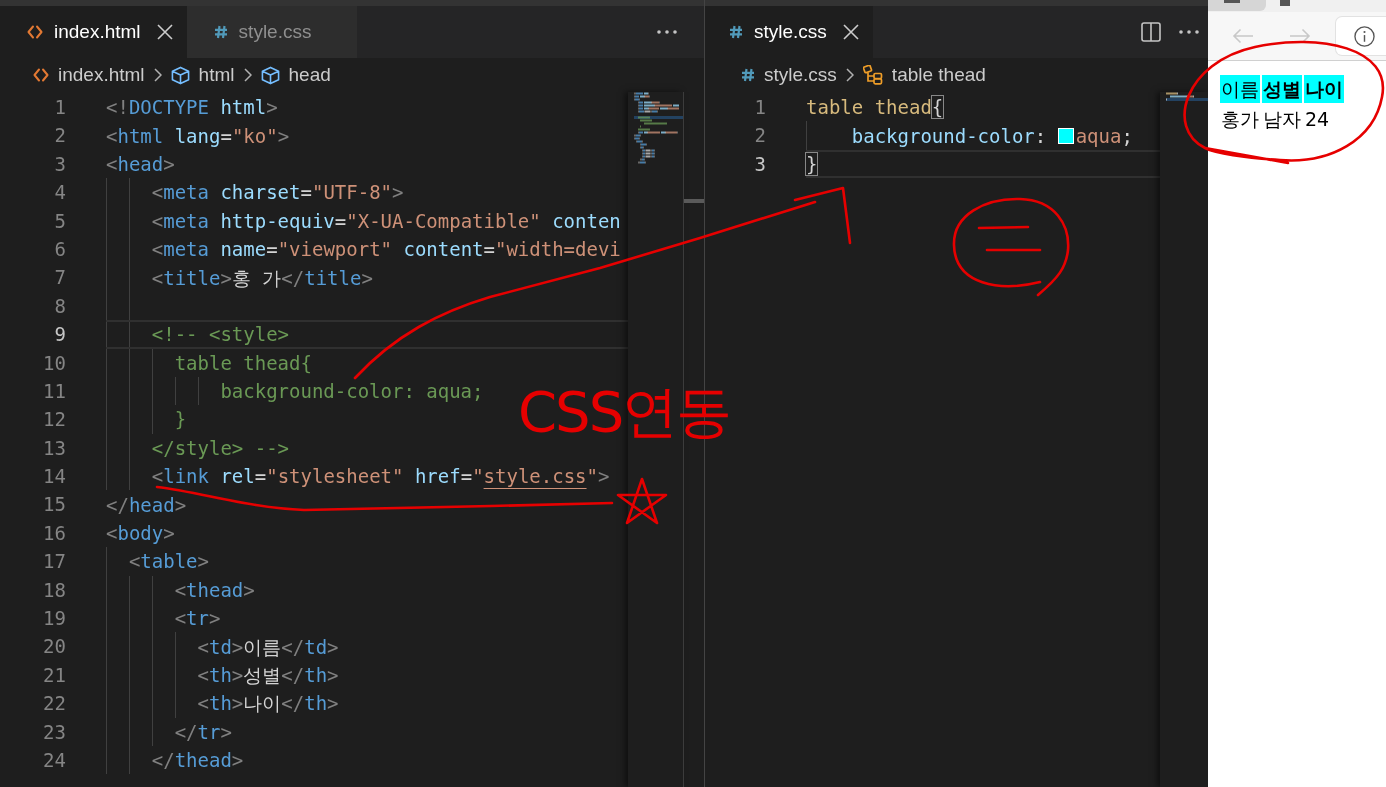  I want to click on line-number: 11, so click(54, 391).